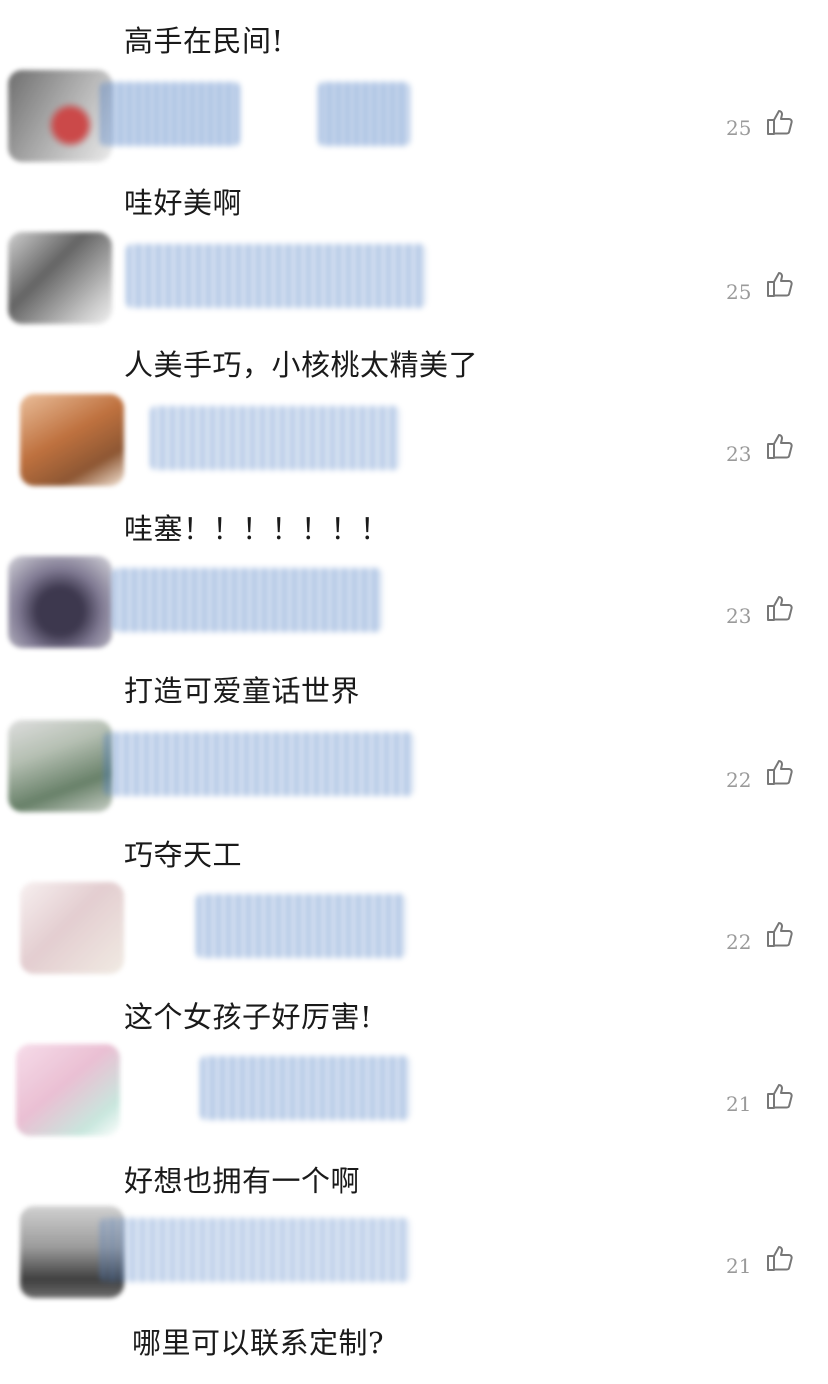  Describe the element at coordinates (301, 365) in the screenshot. I see `comment-text: 人美手巧，小核桃太精美了` at that location.